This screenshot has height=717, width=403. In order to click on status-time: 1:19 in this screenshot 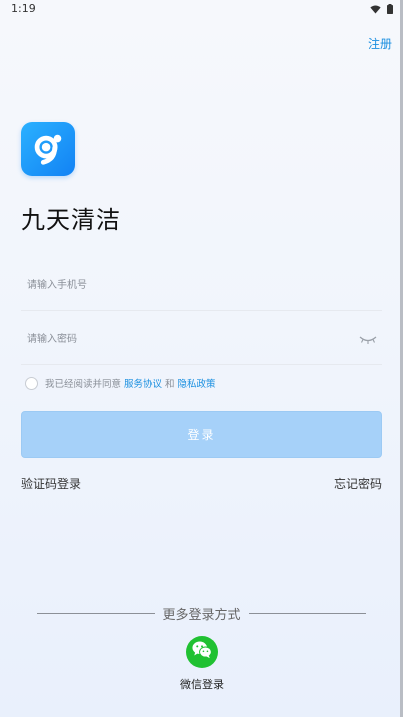, I will do `click(23, 8)`.